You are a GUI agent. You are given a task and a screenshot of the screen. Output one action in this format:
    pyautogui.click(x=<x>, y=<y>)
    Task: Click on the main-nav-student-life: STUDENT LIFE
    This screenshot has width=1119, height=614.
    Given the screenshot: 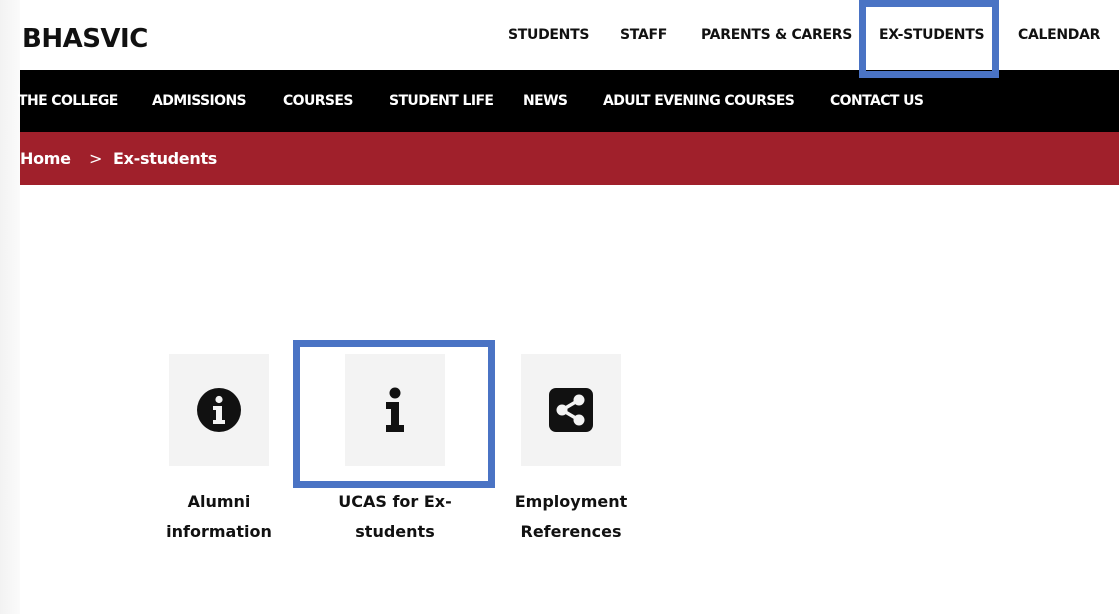 What is the action you would take?
    pyautogui.click(x=441, y=101)
    